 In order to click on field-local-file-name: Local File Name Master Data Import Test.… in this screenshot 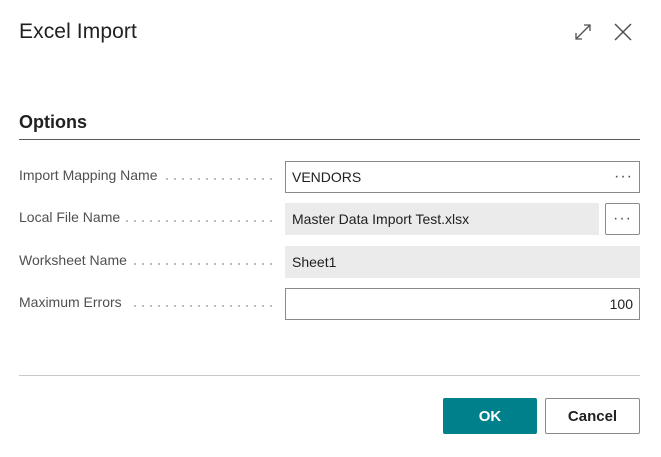, I will do `click(329, 219)`.